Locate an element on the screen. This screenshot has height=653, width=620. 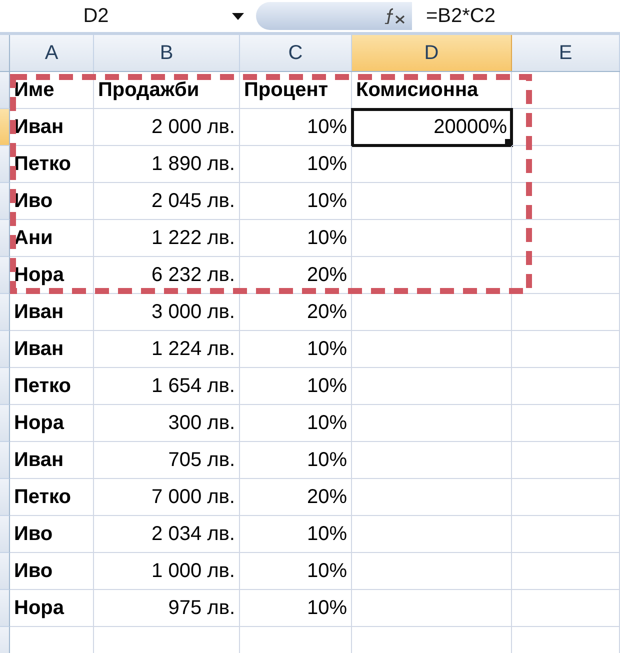
table-cell: Комисионна is located at coordinates (432, 90).